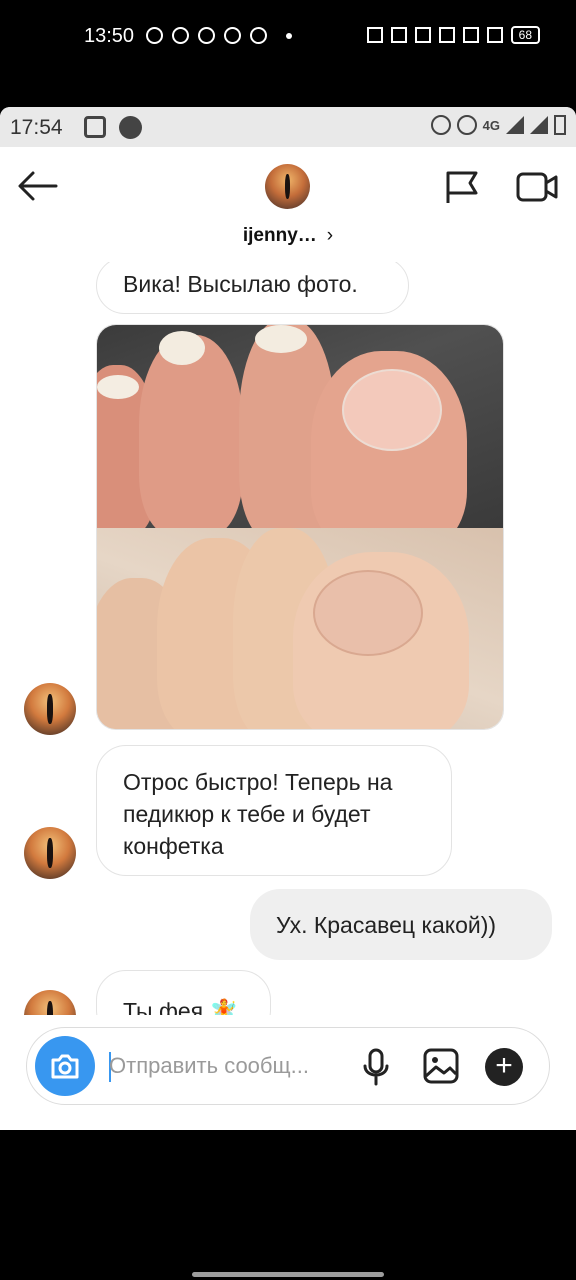 The image size is (576, 1280). Describe the element at coordinates (219, 35) in the screenshot. I see `outer-notification-icons` at that location.